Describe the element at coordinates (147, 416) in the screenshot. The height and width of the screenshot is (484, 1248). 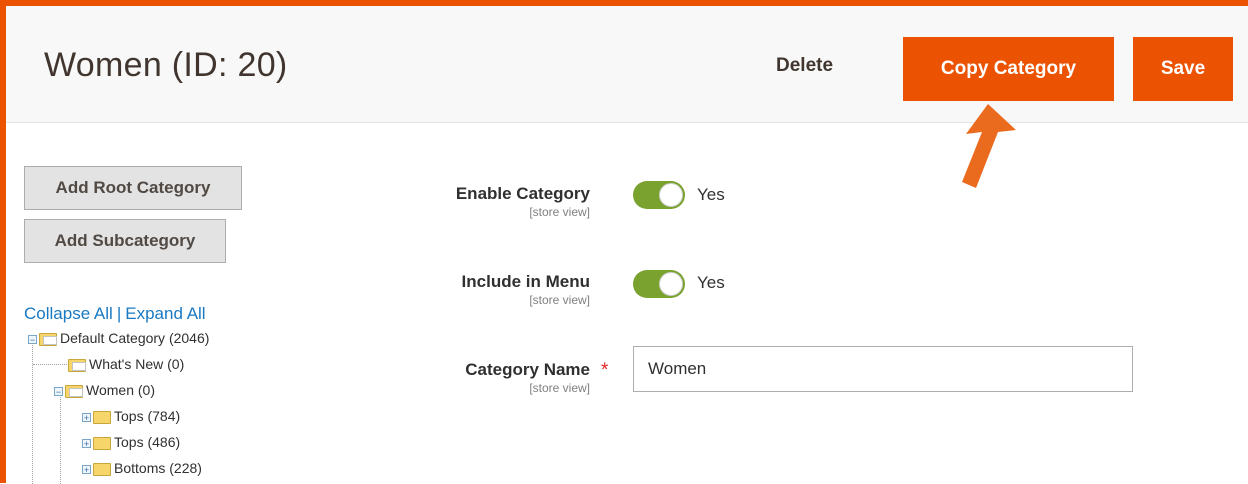
I see `tree-node-label: Tops (784)` at that location.